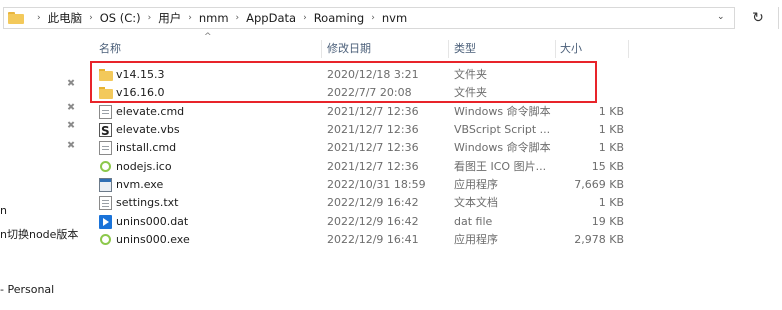  What do you see at coordinates (16, 18) in the screenshot?
I see `folder-icon` at bounding box center [16, 18].